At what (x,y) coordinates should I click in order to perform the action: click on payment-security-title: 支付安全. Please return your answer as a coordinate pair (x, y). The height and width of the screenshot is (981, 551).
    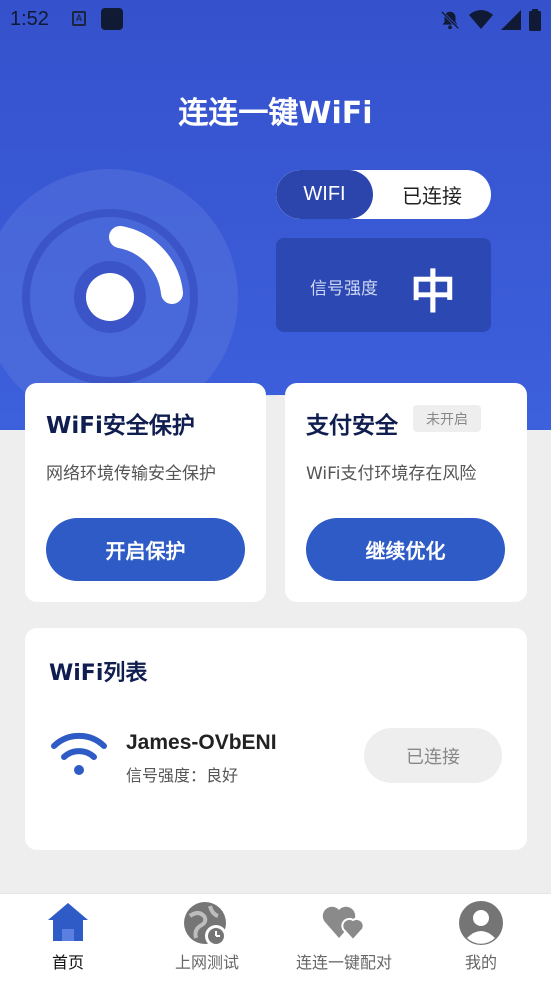
    Looking at the image, I should click on (352, 426).